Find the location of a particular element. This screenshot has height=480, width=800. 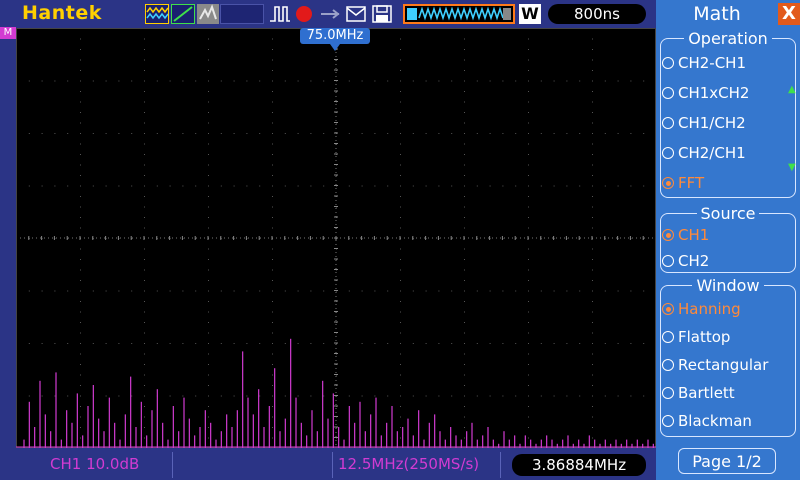

window-option-hanning: Hanning is located at coordinates (701, 309).